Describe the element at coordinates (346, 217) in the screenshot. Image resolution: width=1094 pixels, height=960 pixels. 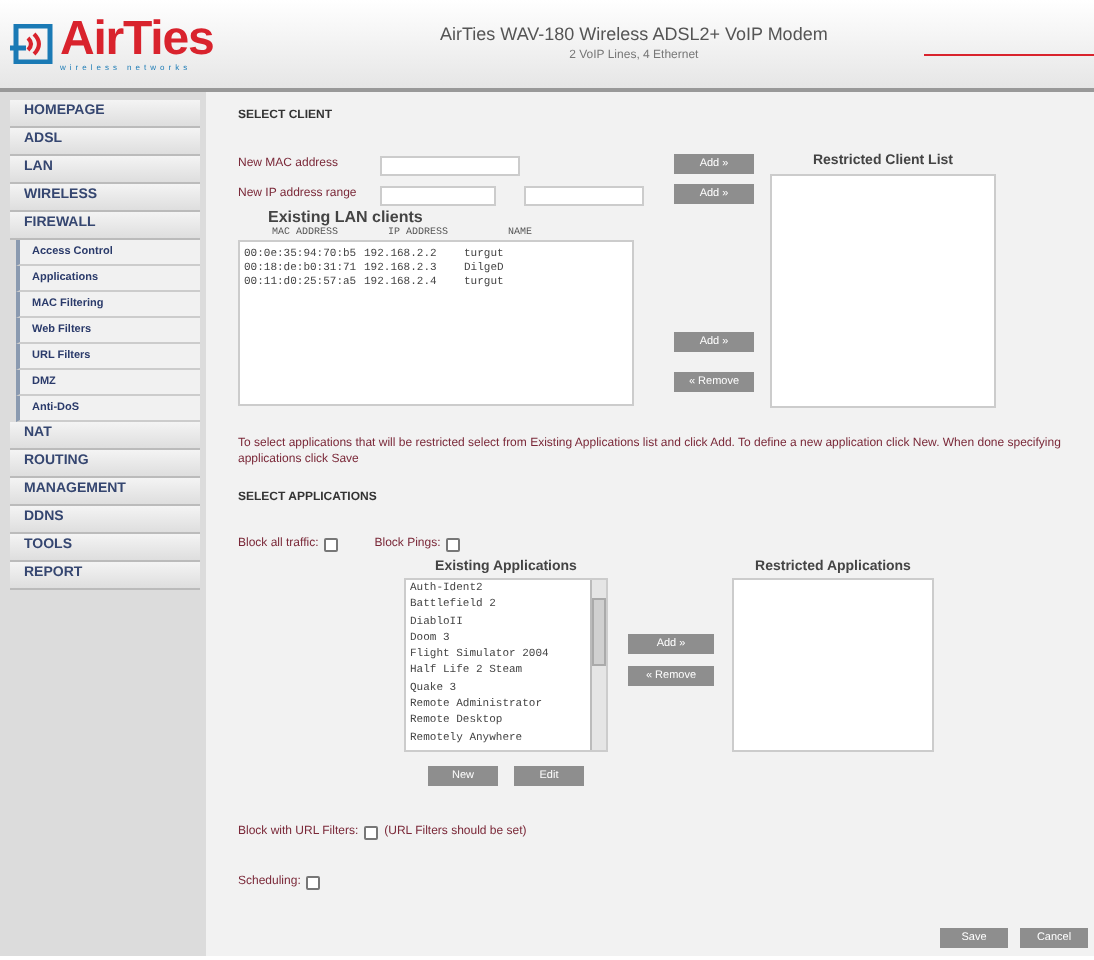
I see `list-title: Existing LAN clients` at that location.